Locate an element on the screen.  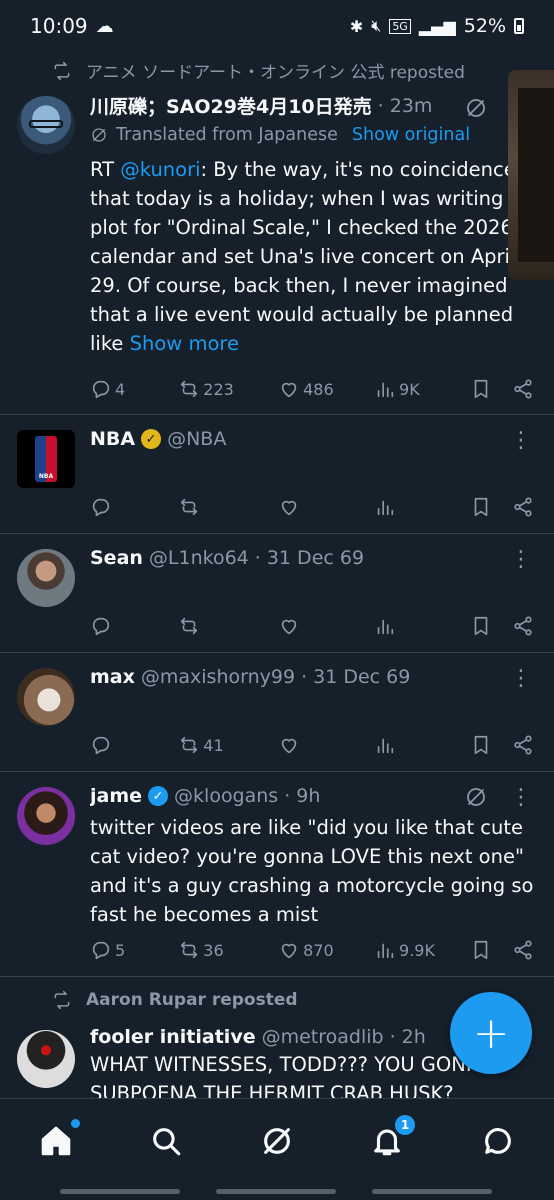
show-original-link: Show original is located at coordinates (411, 135).